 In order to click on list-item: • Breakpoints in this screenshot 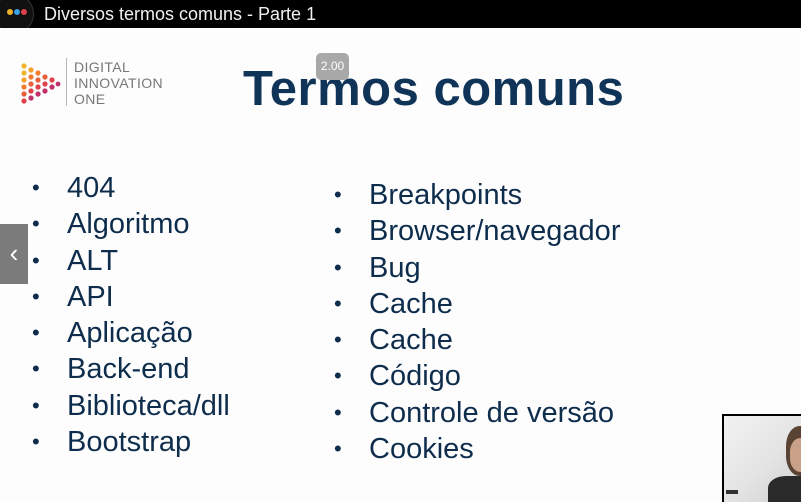, I will do `click(477, 195)`.